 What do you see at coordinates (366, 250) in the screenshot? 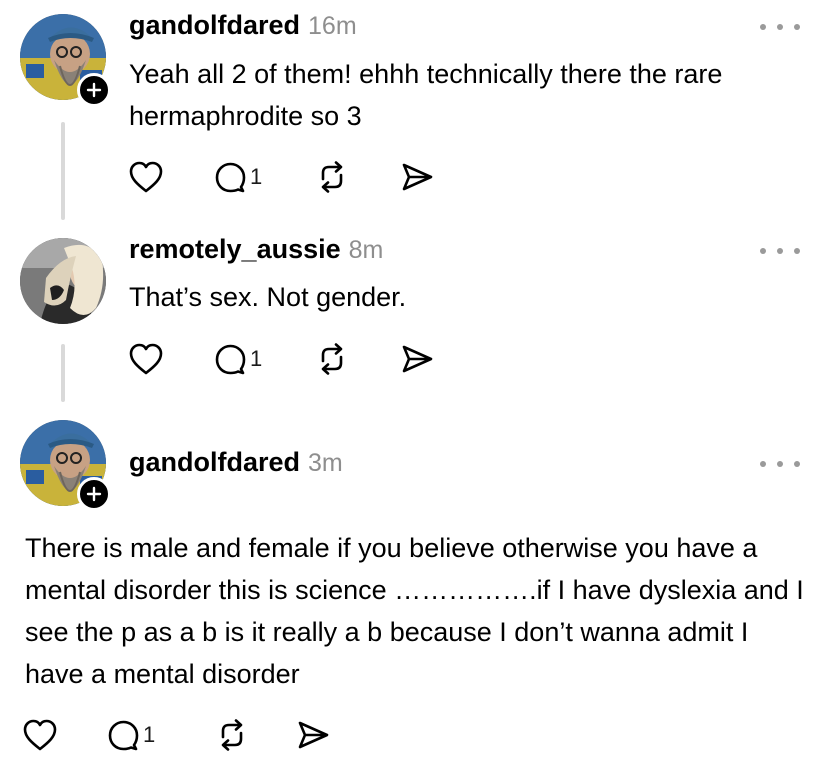
I see `timestamp: 8m` at bounding box center [366, 250].